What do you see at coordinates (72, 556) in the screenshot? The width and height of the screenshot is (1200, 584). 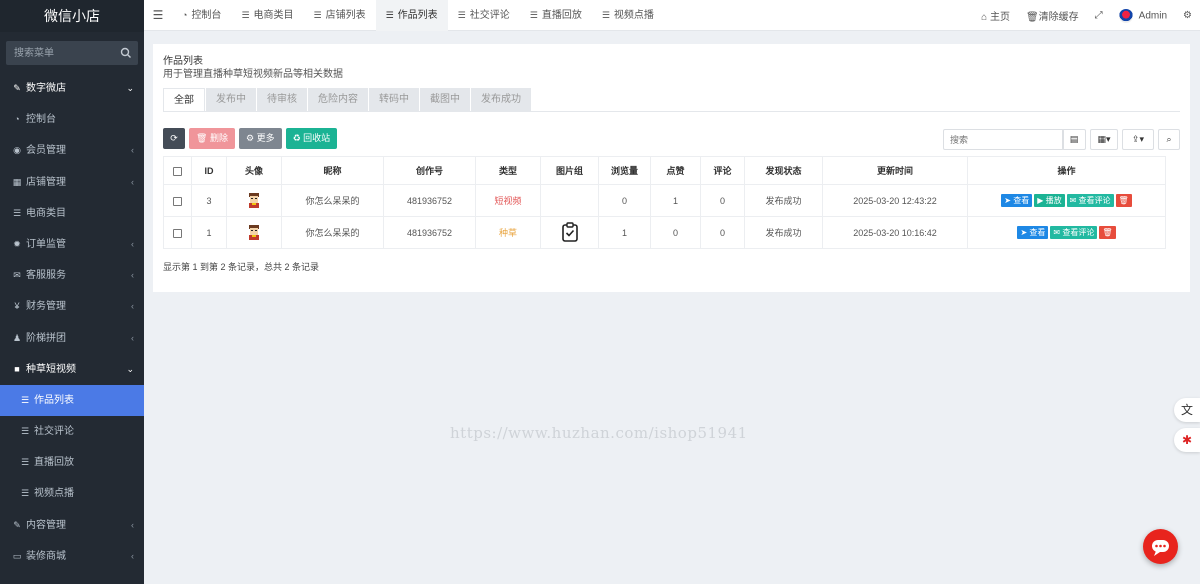 I see `sidebar-item: ▭ 装修商城 ‹` at bounding box center [72, 556].